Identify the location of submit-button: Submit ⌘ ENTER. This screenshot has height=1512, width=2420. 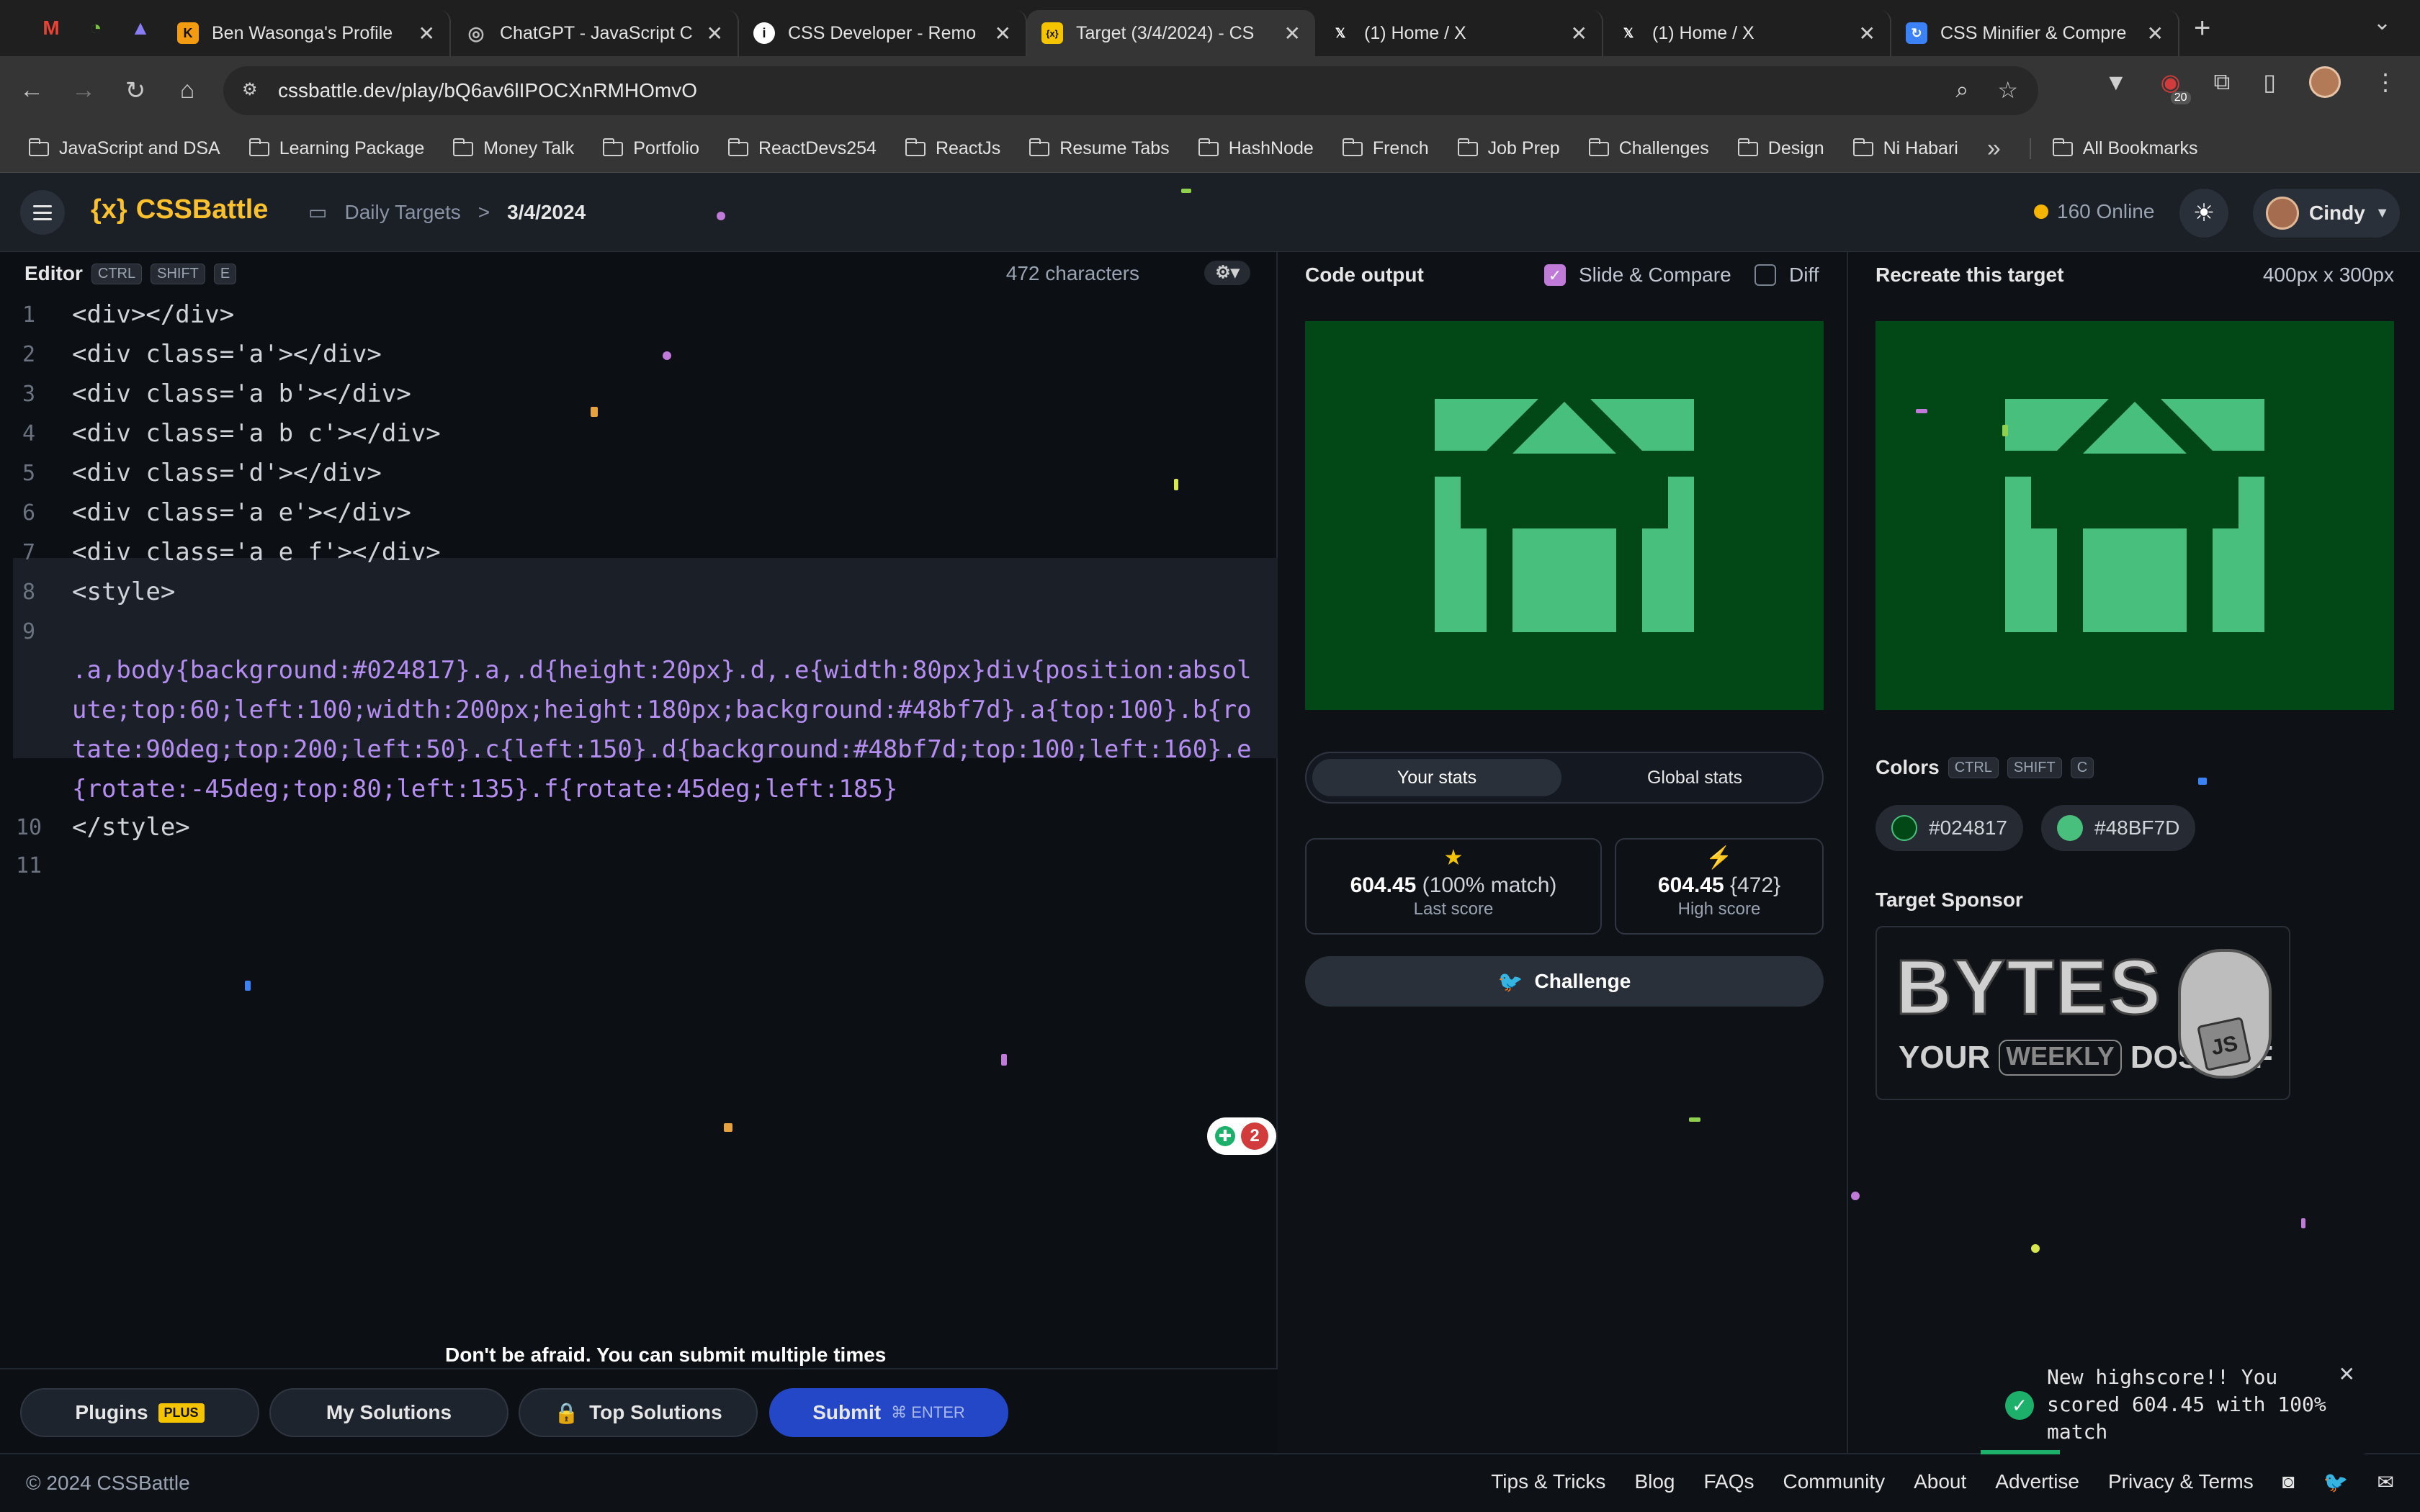
(888, 1412).